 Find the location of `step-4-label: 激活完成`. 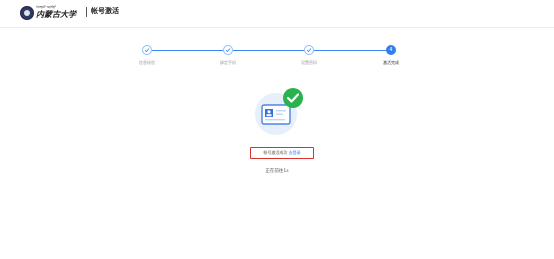

step-4-label: 激活完成 is located at coordinates (391, 62).